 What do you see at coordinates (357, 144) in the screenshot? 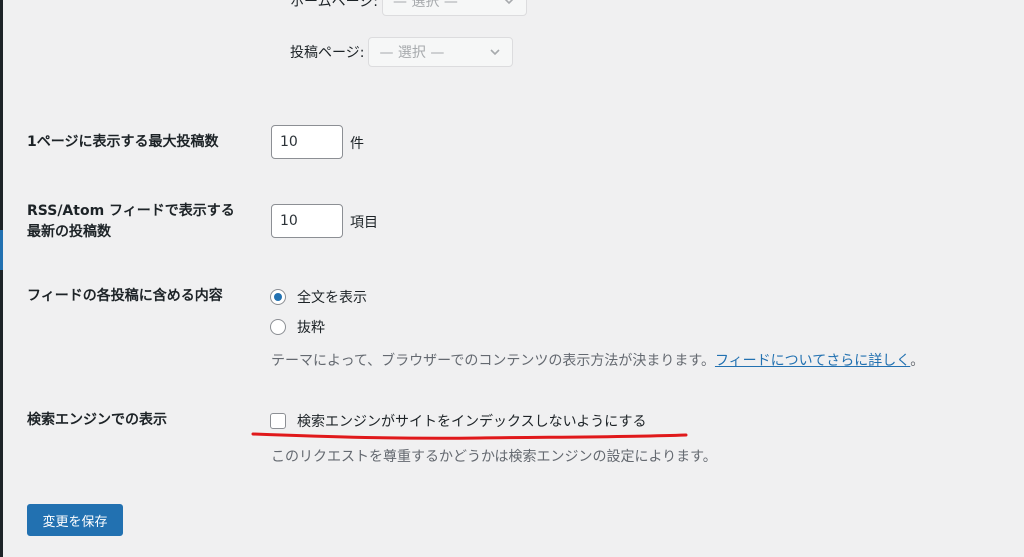
I see `posts-per-page-unit: 件` at bounding box center [357, 144].